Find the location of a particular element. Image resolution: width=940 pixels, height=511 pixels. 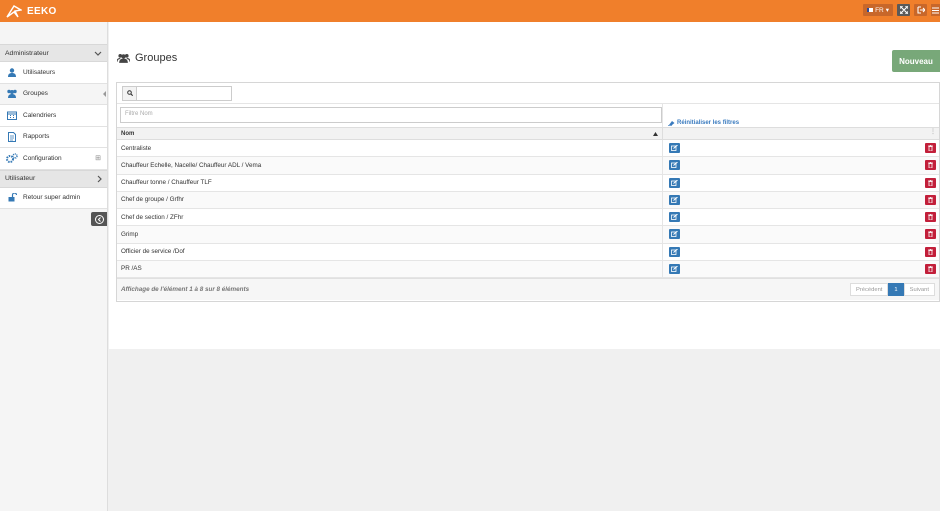

group-name-cell: Centraliste is located at coordinates (390, 148).